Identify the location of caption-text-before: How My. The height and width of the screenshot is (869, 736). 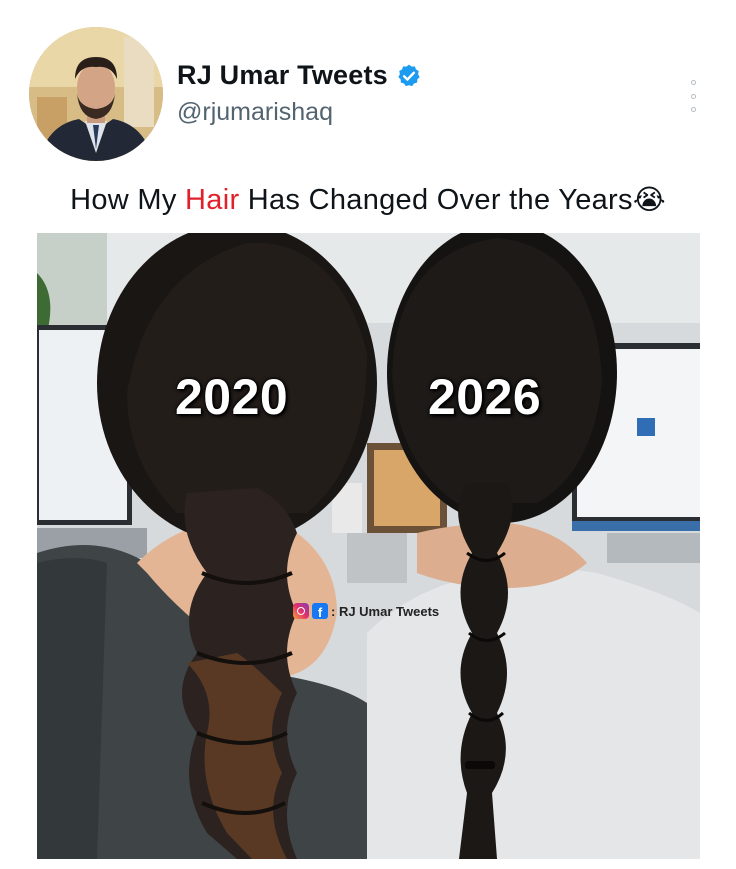
(128, 200).